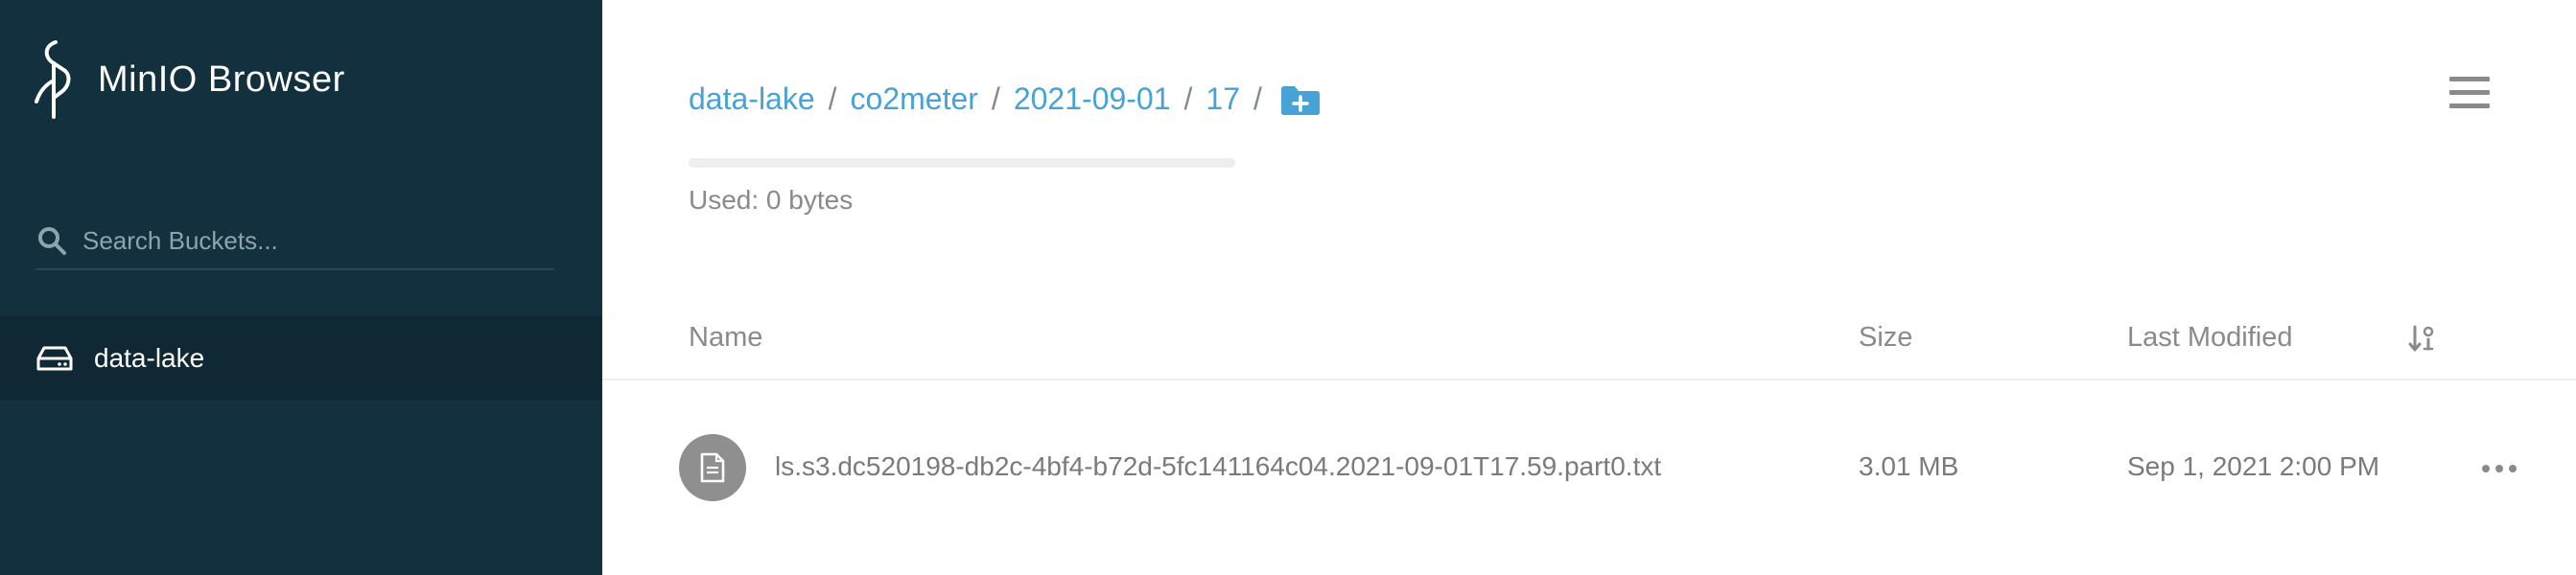  I want to click on more-actions-icon, so click(2499, 468).